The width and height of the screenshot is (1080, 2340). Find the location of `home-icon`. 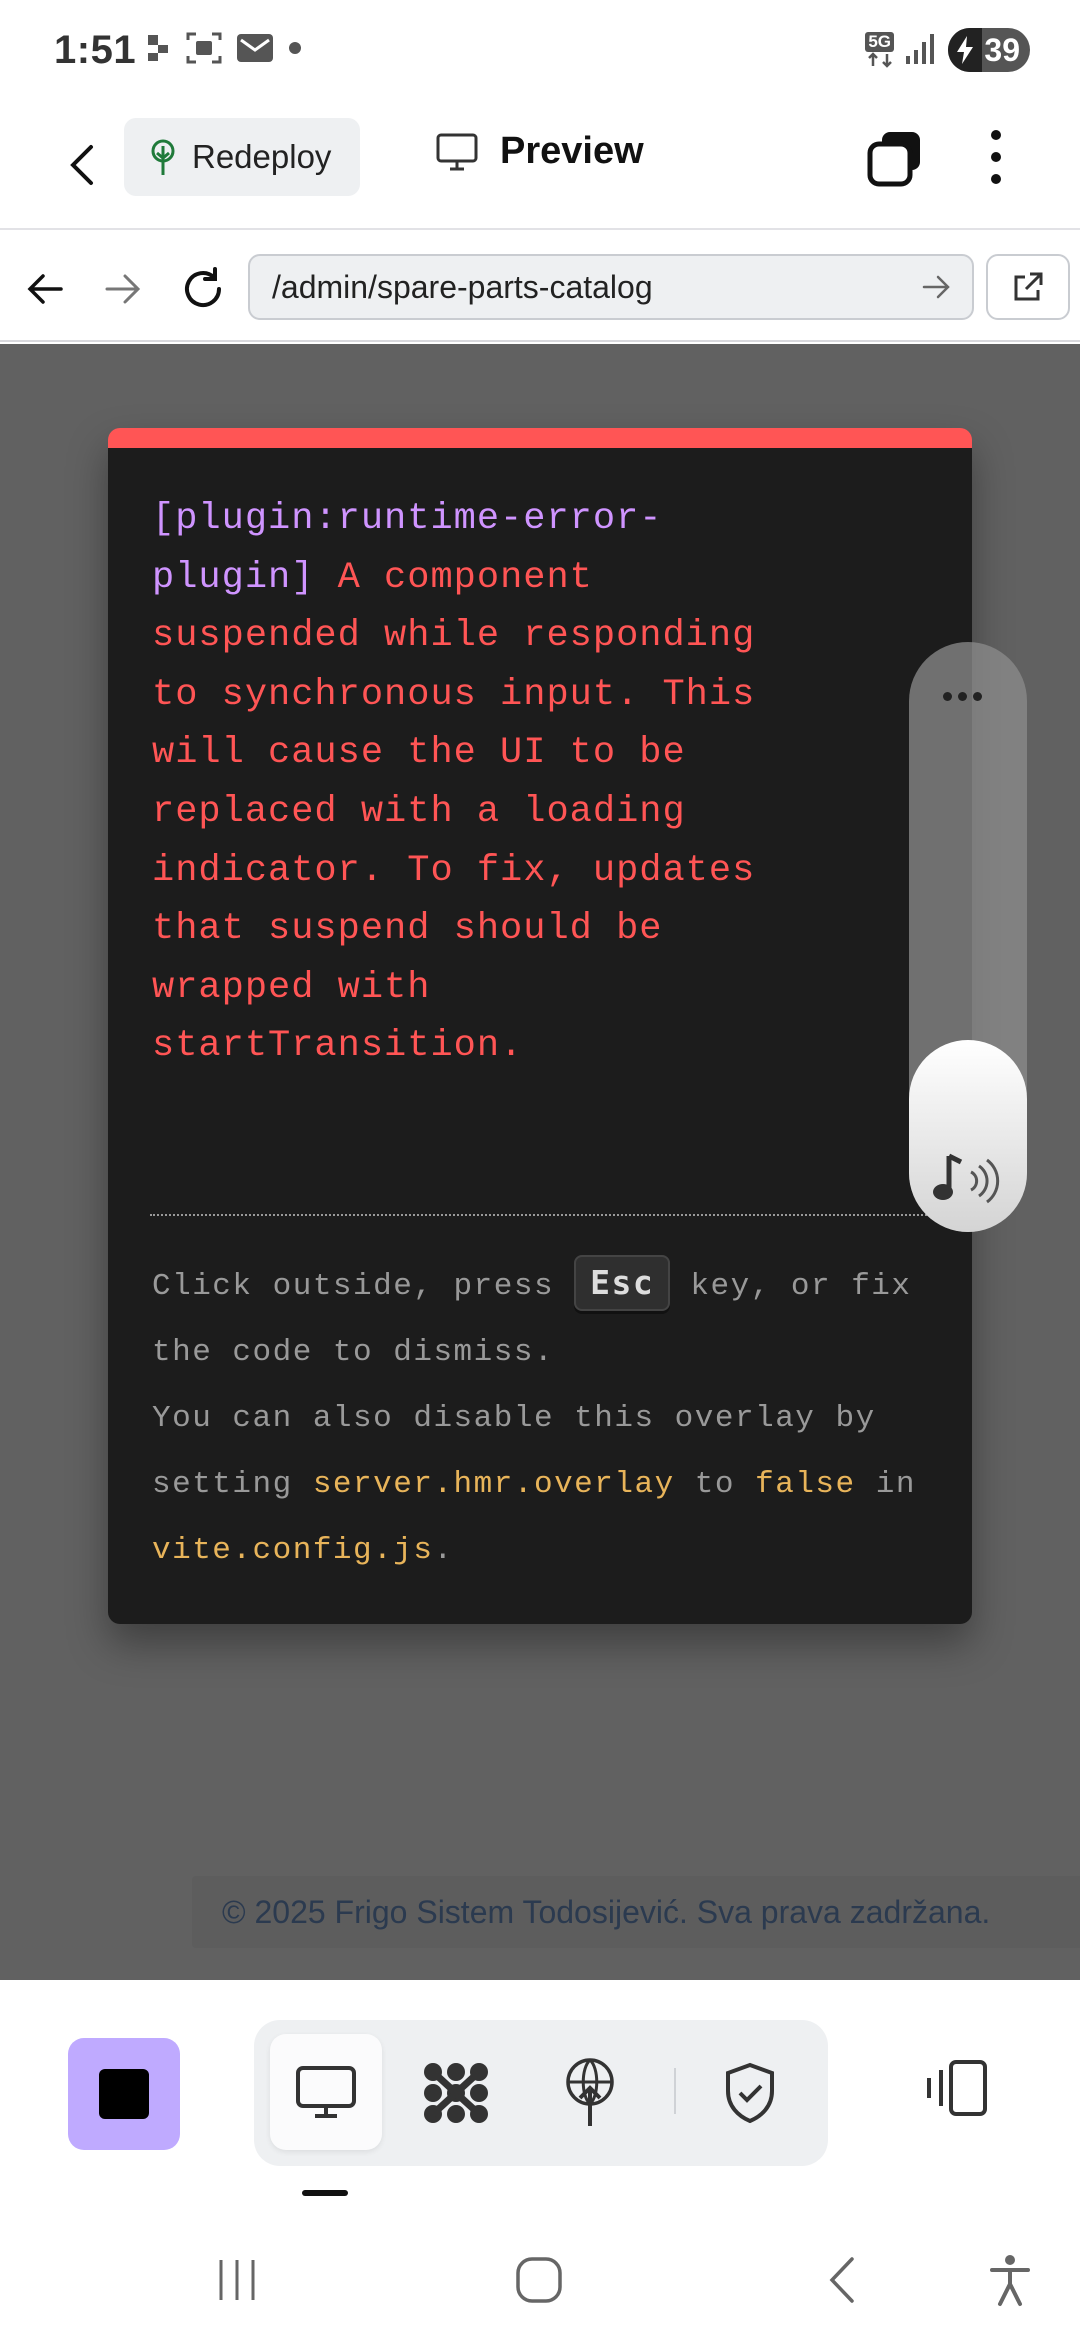

home-icon is located at coordinates (539, 2280).